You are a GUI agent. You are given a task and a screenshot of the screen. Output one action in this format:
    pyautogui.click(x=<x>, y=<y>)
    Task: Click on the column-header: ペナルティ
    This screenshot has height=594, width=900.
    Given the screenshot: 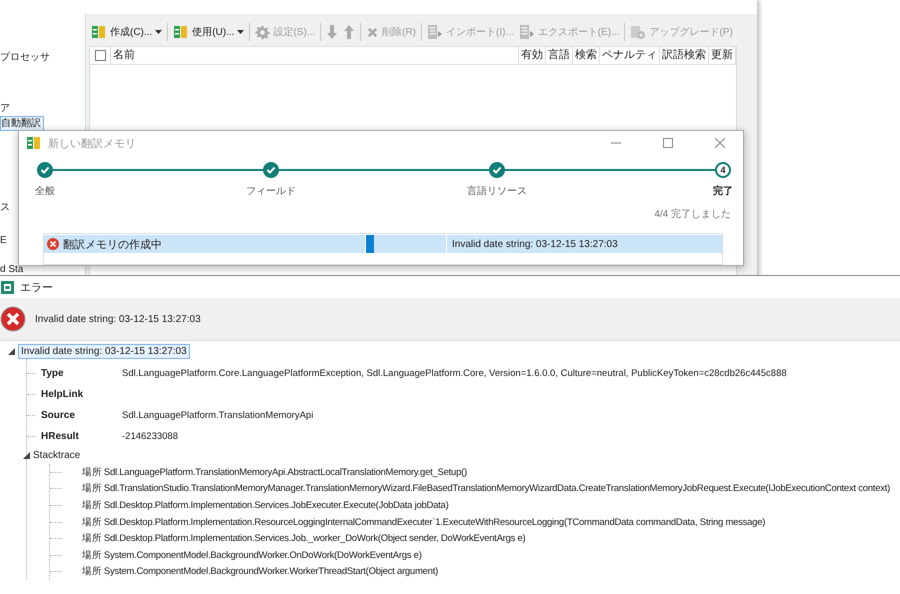 What is the action you would take?
    pyautogui.click(x=630, y=55)
    